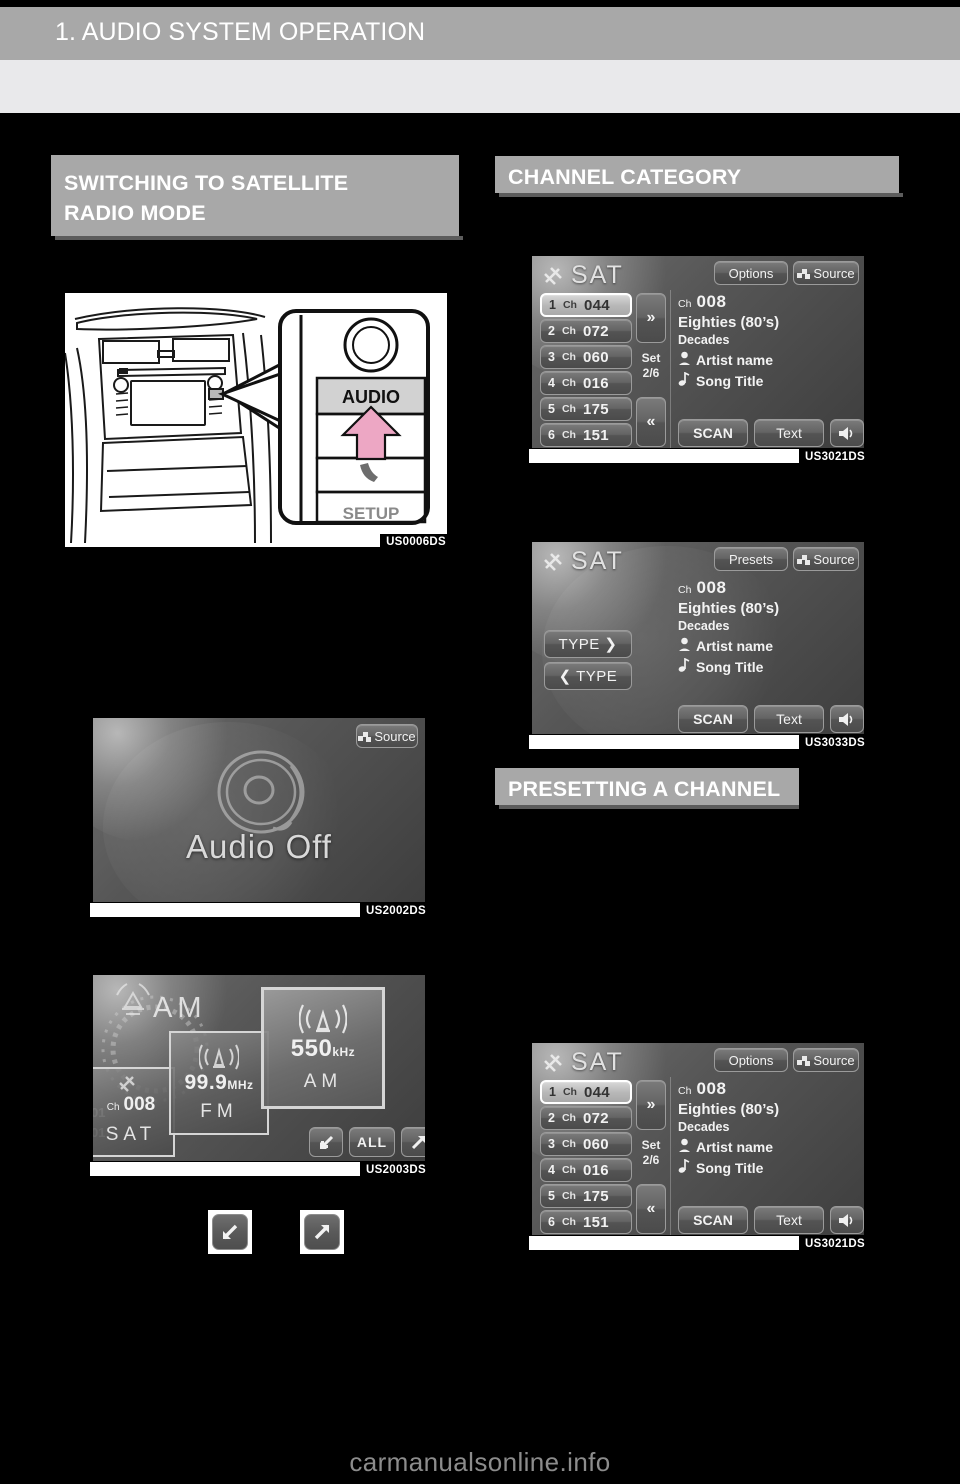 The height and width of the screenshot is (1484, 960). I want to click on artist-line: Artist name, so click(728, 1146).